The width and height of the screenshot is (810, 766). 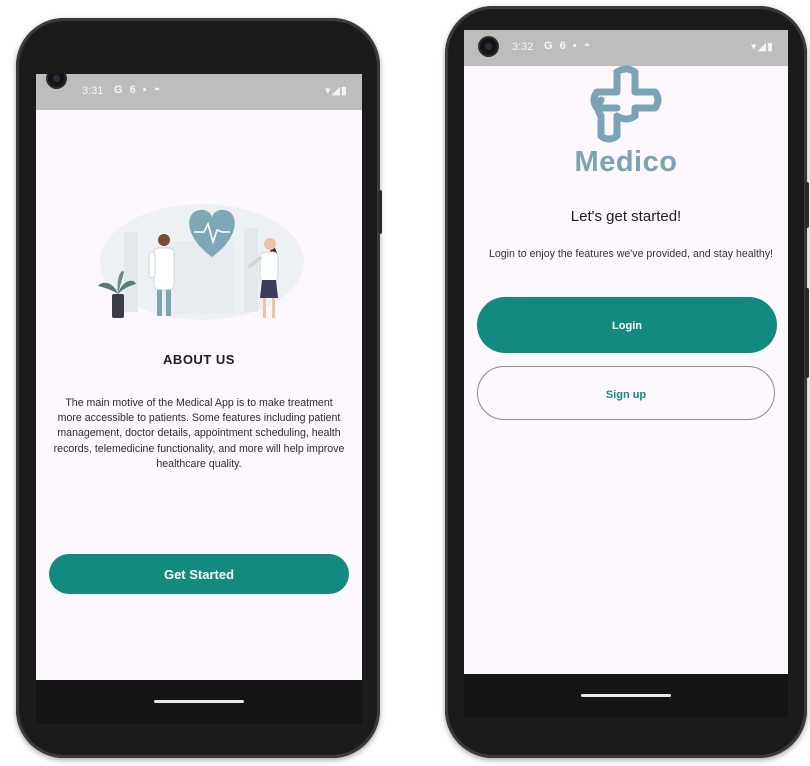 I want to click on about-title: ABOUT US, so click(x=199, y=359).